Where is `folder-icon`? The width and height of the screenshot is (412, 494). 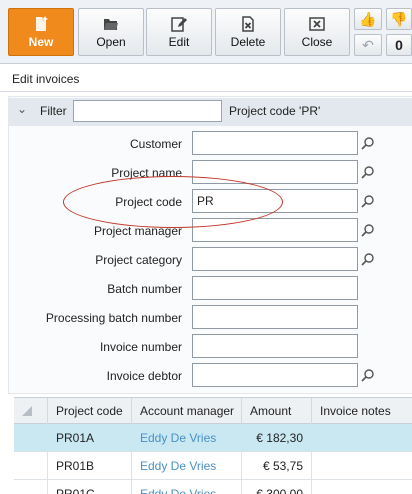
folder-icon is located at coordinates (111, 24).